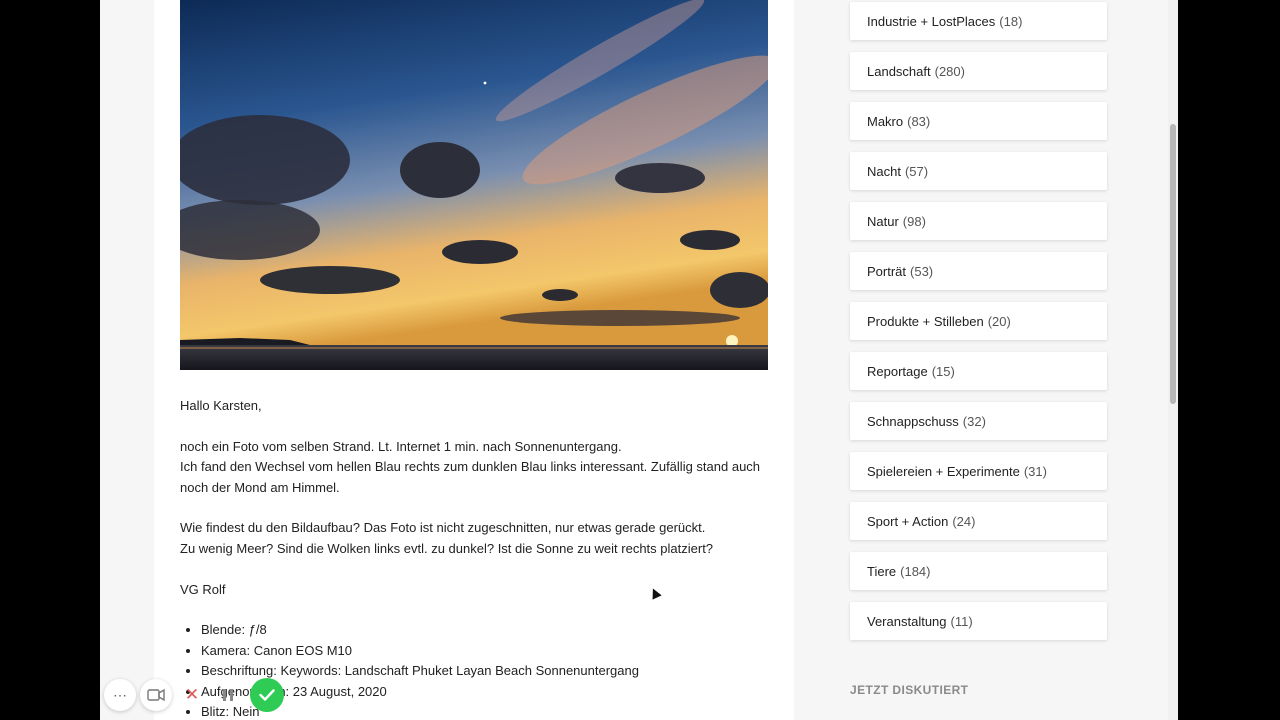 The height and width of the screenshot is (720, 1280). What do you see at coordinates (1035, 471) in the screenshot?
I see `category-count: (31)` at bounding box center [1035, 471].